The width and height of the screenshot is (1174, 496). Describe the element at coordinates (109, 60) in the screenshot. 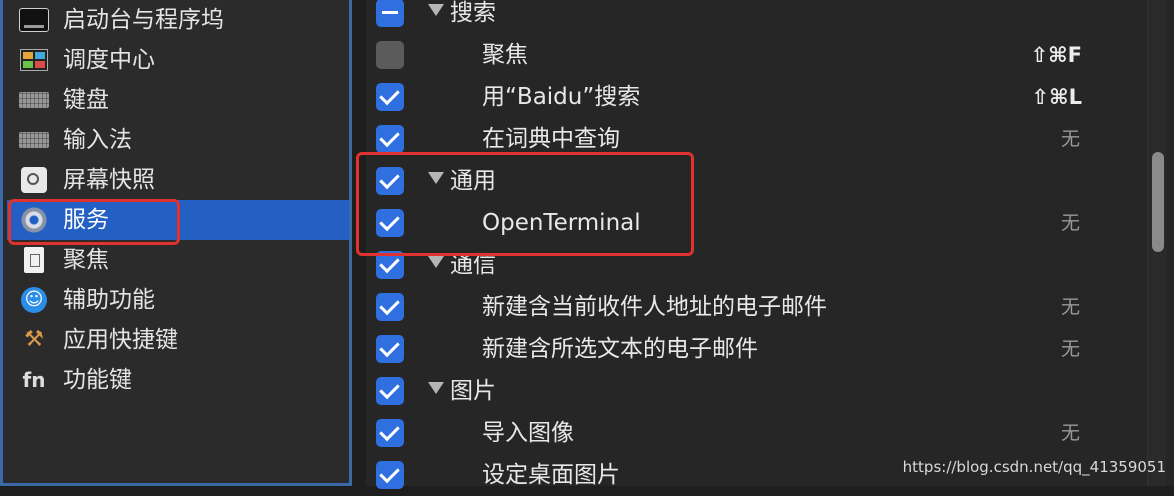

I see `sidebar-item-label: 调度中心` at that location.